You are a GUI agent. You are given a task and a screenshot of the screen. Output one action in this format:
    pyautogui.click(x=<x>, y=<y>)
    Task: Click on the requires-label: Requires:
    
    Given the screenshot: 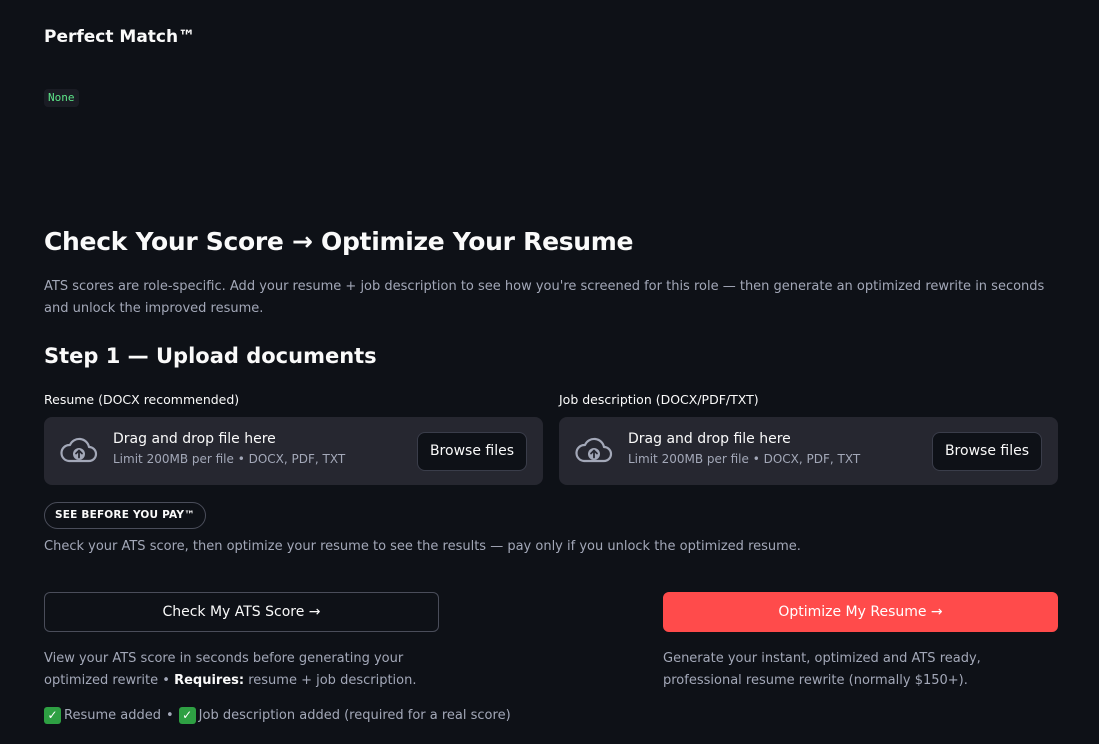 What is the action you would take?
    pyautogui.click(x=209, y=680)
    